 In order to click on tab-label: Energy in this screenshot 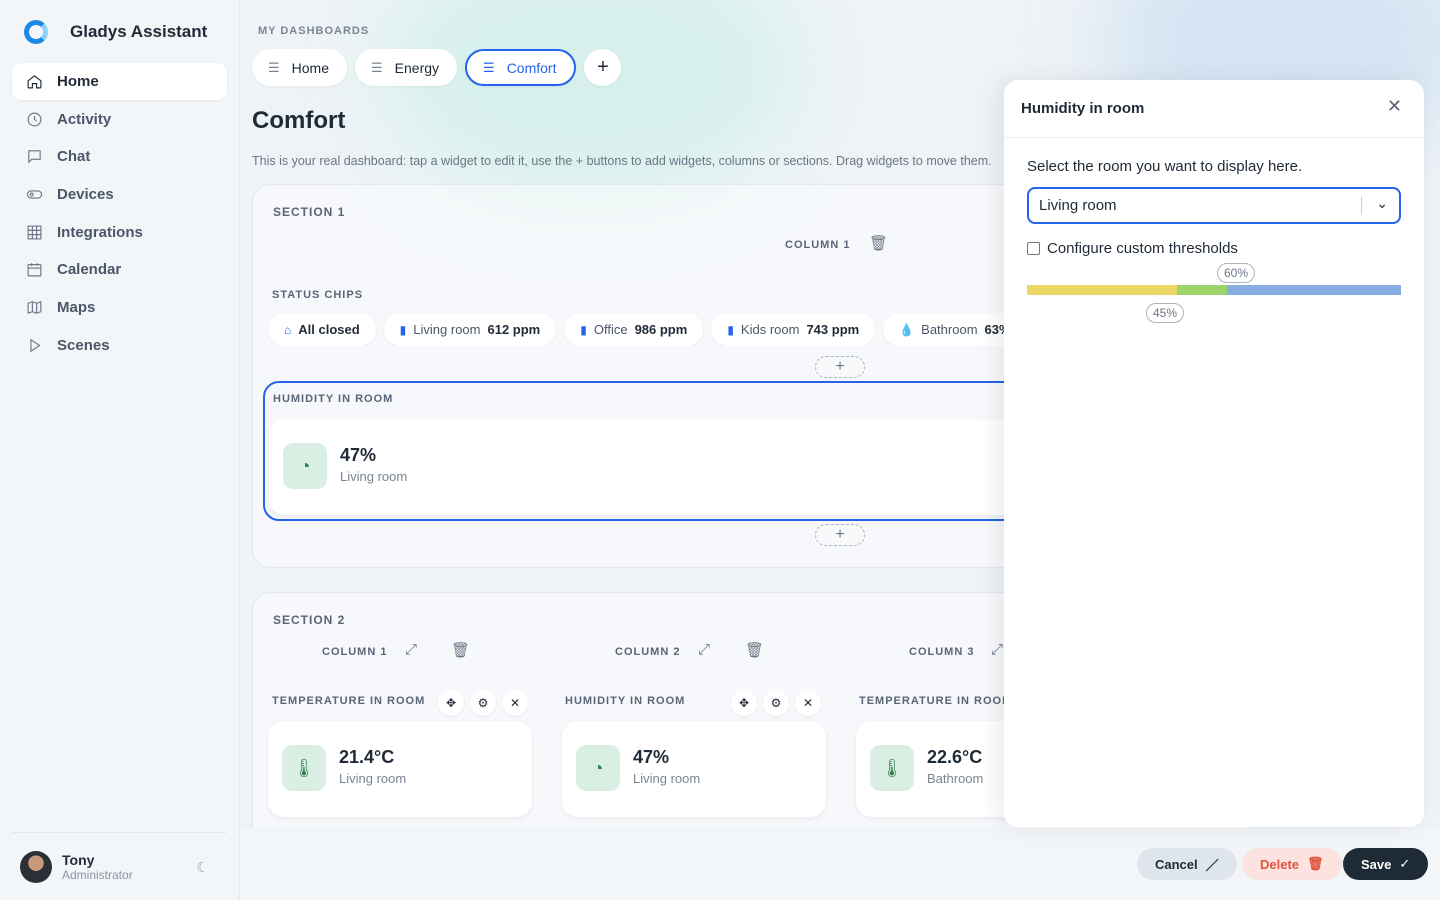, I will do `click(417, 67)`.